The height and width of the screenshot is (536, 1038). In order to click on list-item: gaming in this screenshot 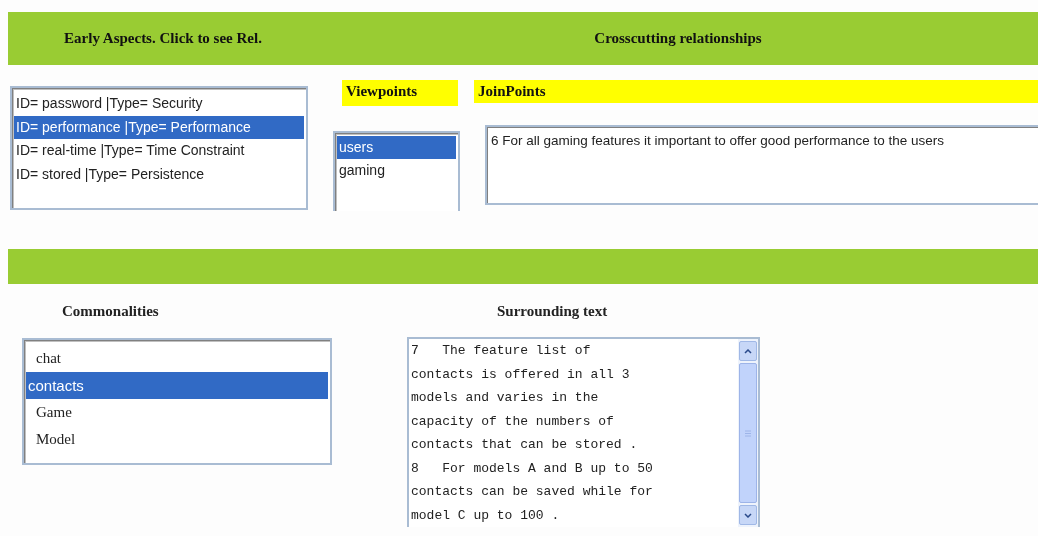, I will do `click(396, 170)`.